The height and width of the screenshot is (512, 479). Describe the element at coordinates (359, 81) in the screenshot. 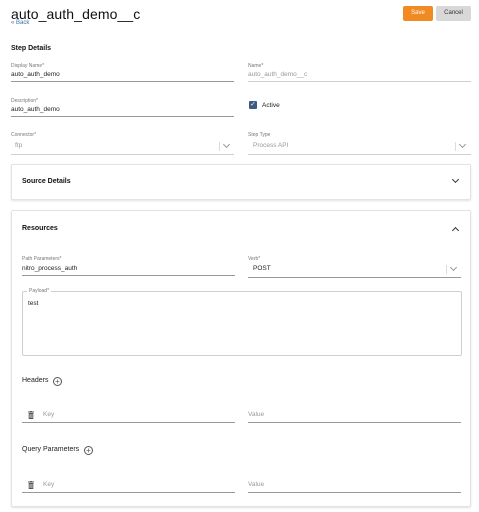

I see `name-underline` at that location.